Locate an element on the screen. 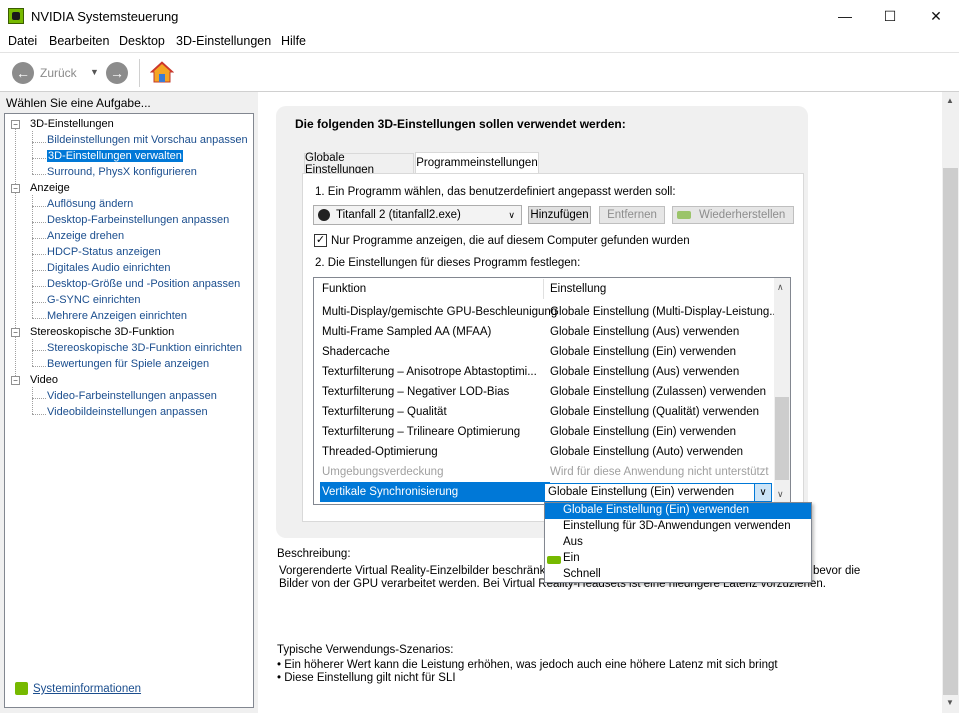 The image size is (959, 713). restore-button: Wiederherstellen is located at coordinates (733, 215).